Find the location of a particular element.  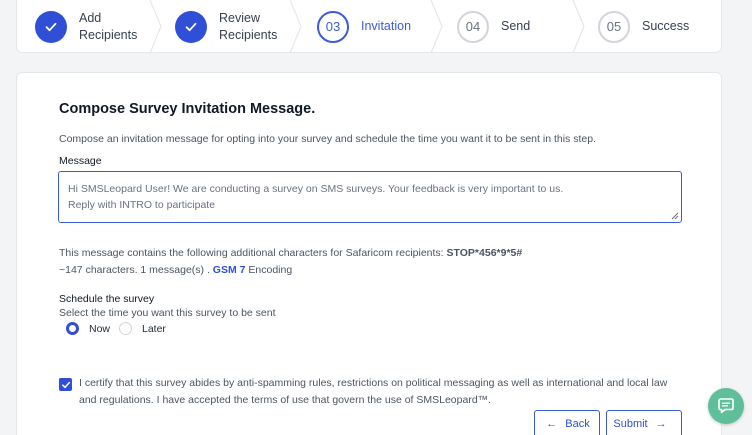

step-invitation: 03 Invitation is located at coordinates (380, 26).